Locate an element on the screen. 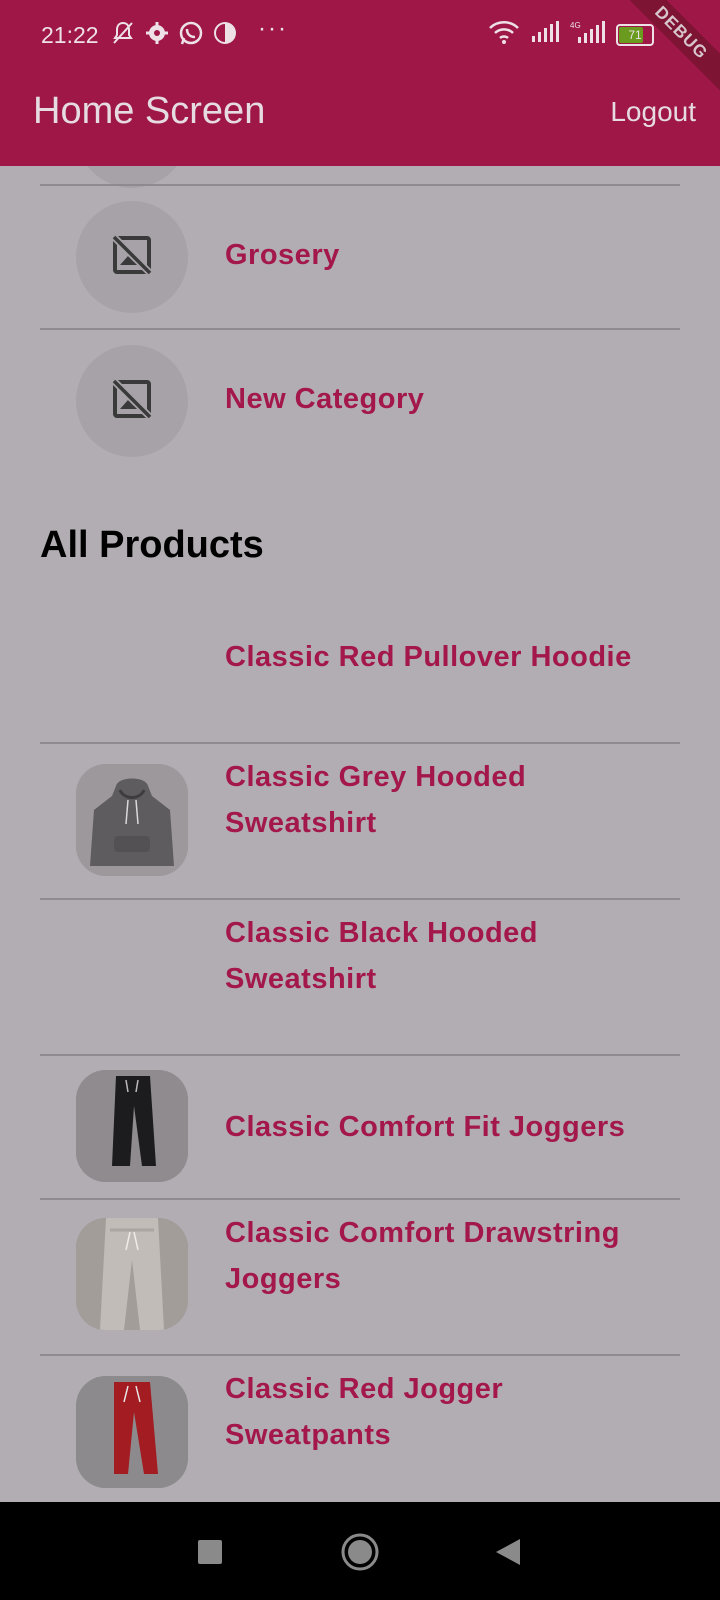  mute-bell-icon is located at coordinates (123, 33).